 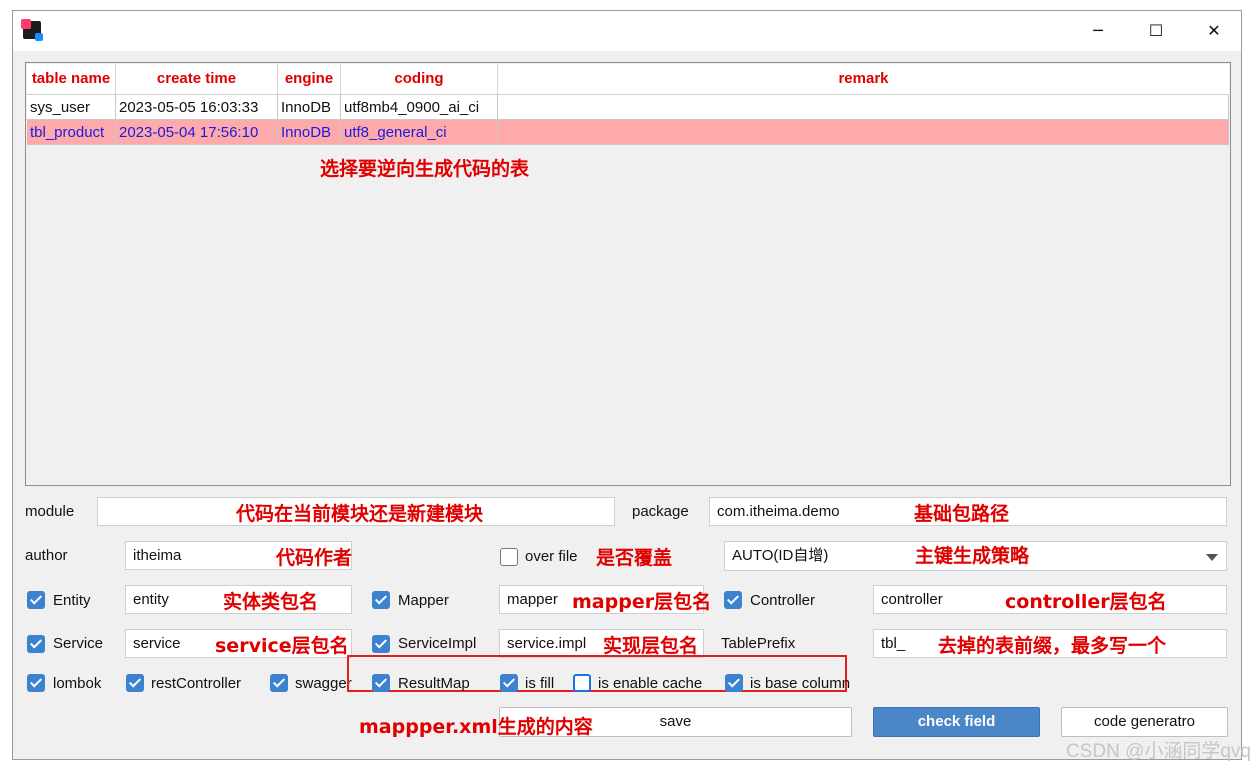 What do you see at coordinates (36, 600) in the screenshot?
I see `entity-checkbox` at bounding box center [36, 600].